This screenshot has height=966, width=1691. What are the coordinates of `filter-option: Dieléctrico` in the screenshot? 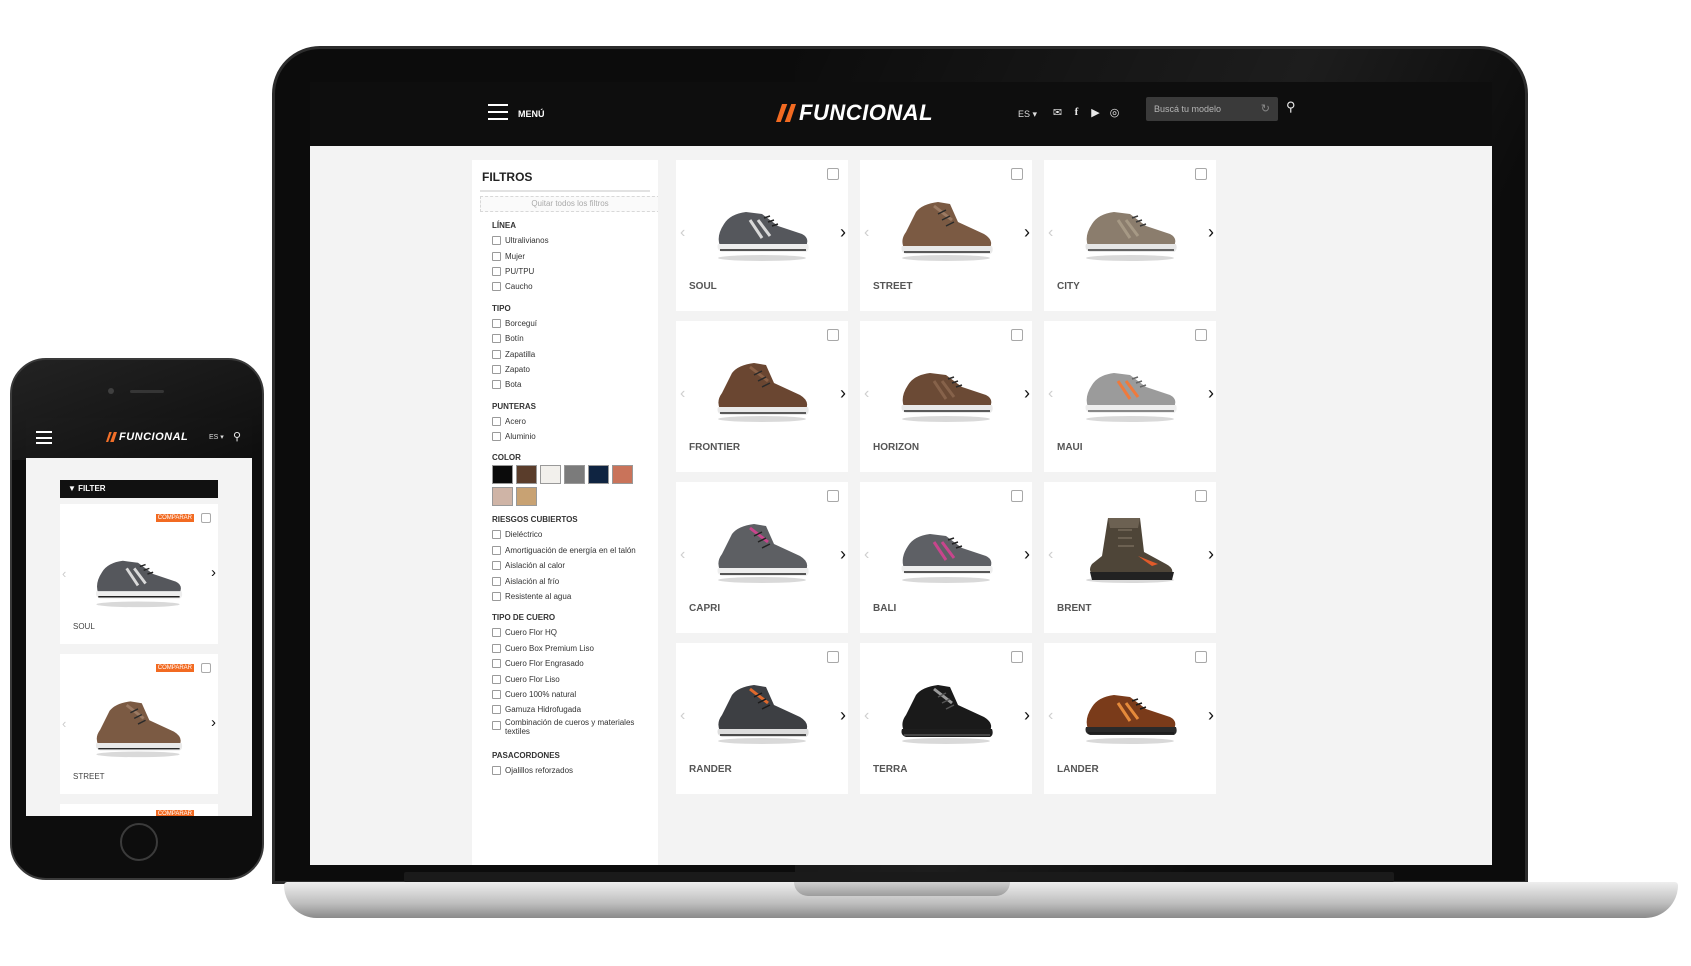 It's located at (571, 534).